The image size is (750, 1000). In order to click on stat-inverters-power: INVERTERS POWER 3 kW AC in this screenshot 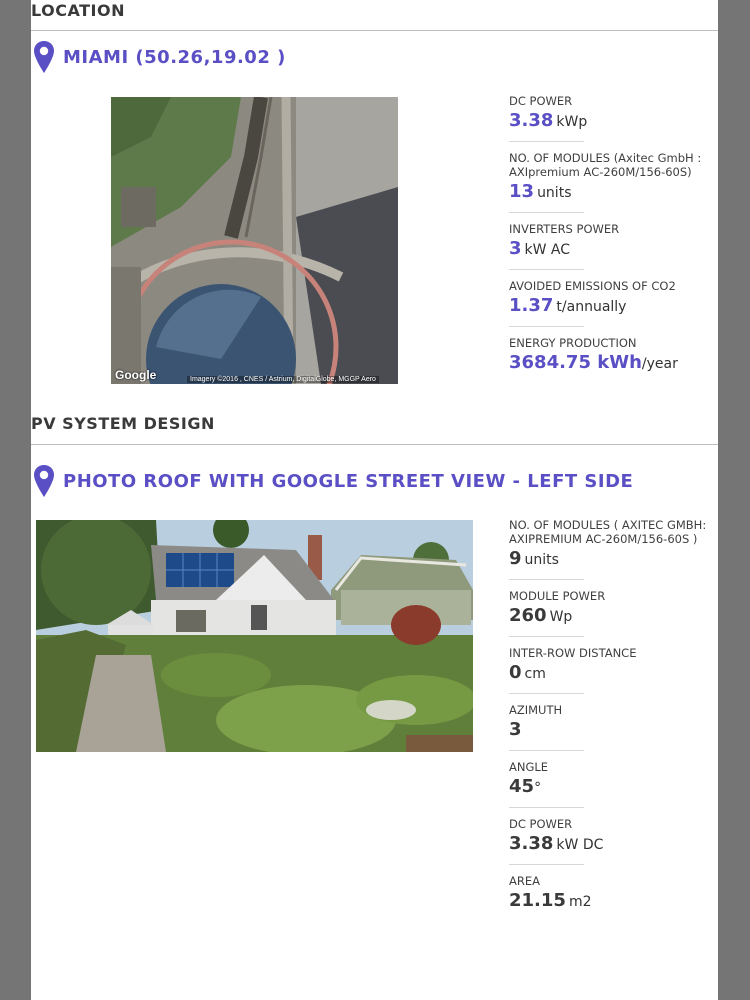, I will do `click(611, 242)`.